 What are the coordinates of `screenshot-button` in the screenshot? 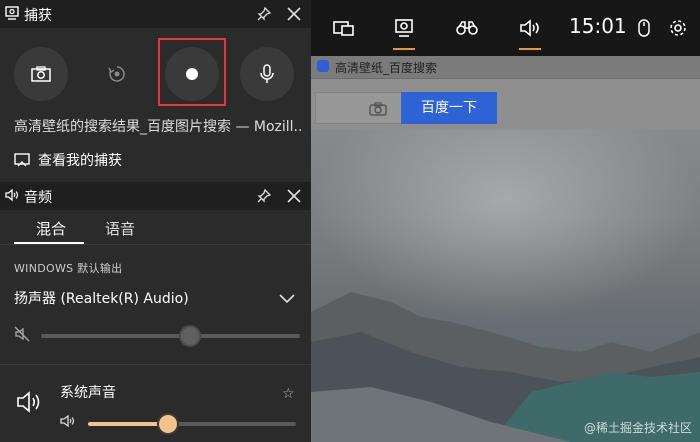 It's located at (41, 74).